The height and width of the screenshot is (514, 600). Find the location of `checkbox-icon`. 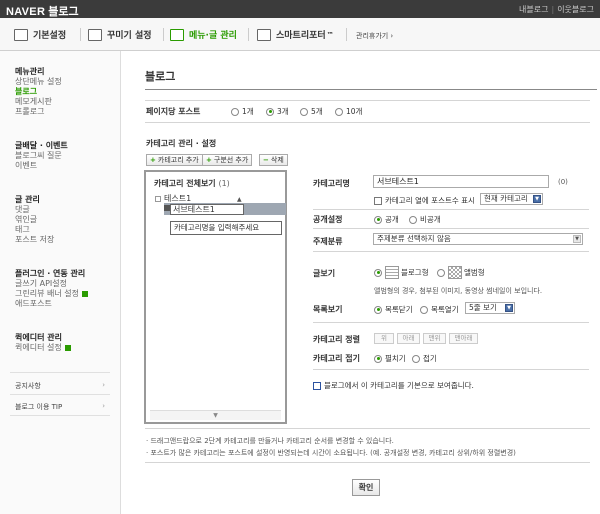

checkbox-icon is located at coordinates (317, 385).